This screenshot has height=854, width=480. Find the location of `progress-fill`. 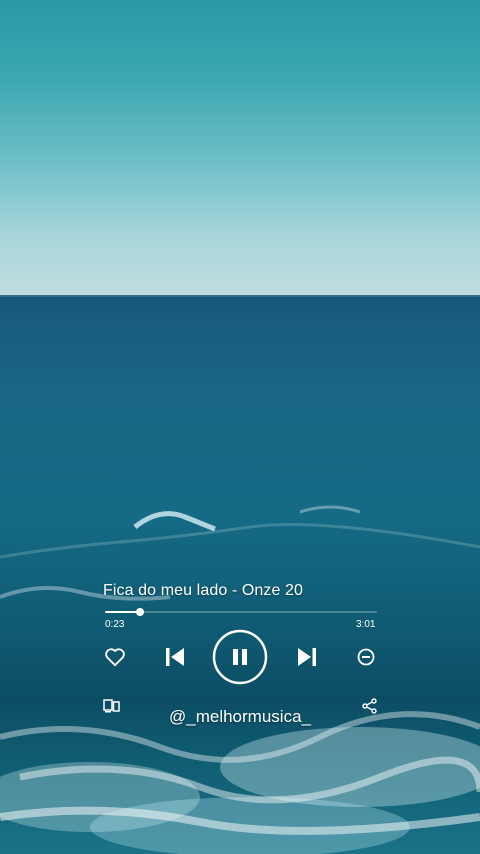

progress-fill is located at coordinates (122, 612).